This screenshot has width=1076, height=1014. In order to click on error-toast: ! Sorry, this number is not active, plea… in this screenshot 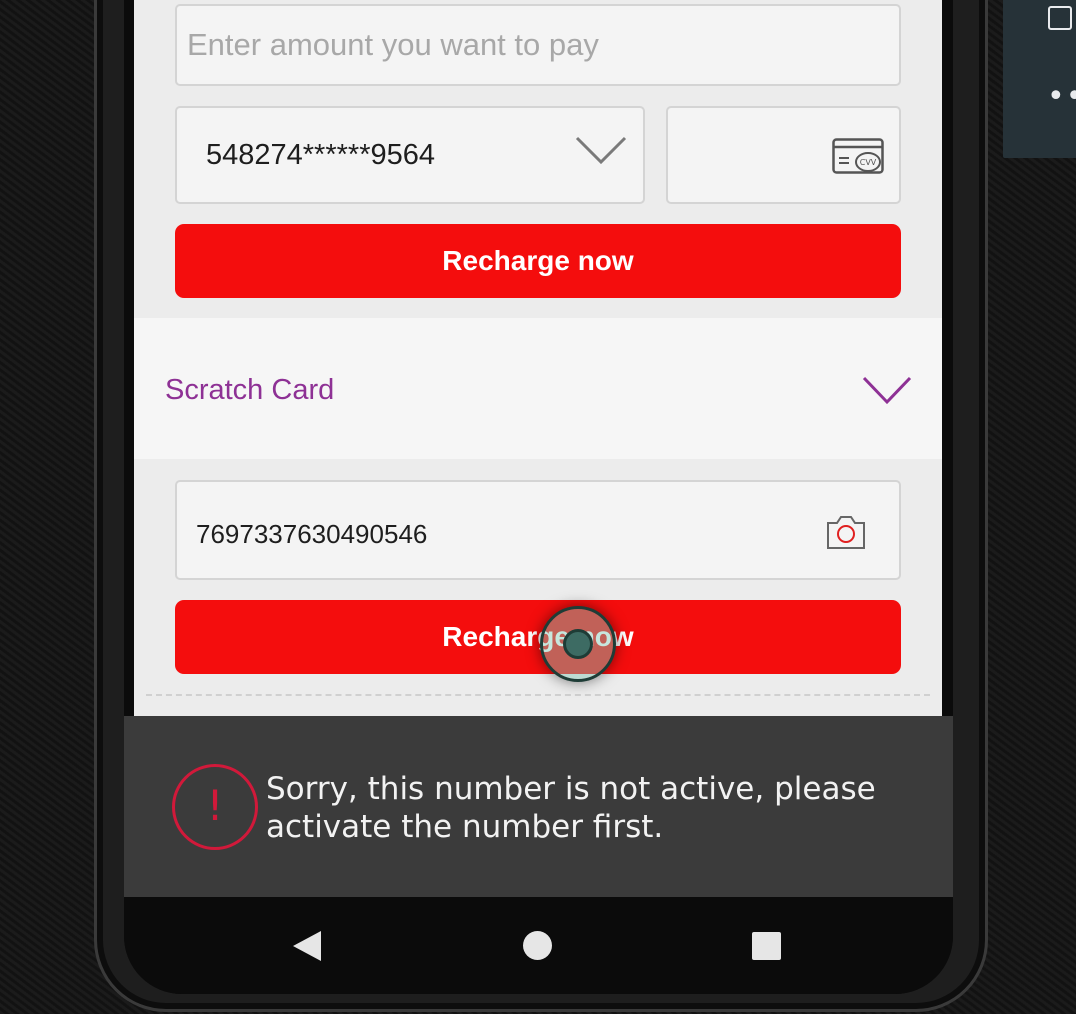, I will do `click(538, 806)`.